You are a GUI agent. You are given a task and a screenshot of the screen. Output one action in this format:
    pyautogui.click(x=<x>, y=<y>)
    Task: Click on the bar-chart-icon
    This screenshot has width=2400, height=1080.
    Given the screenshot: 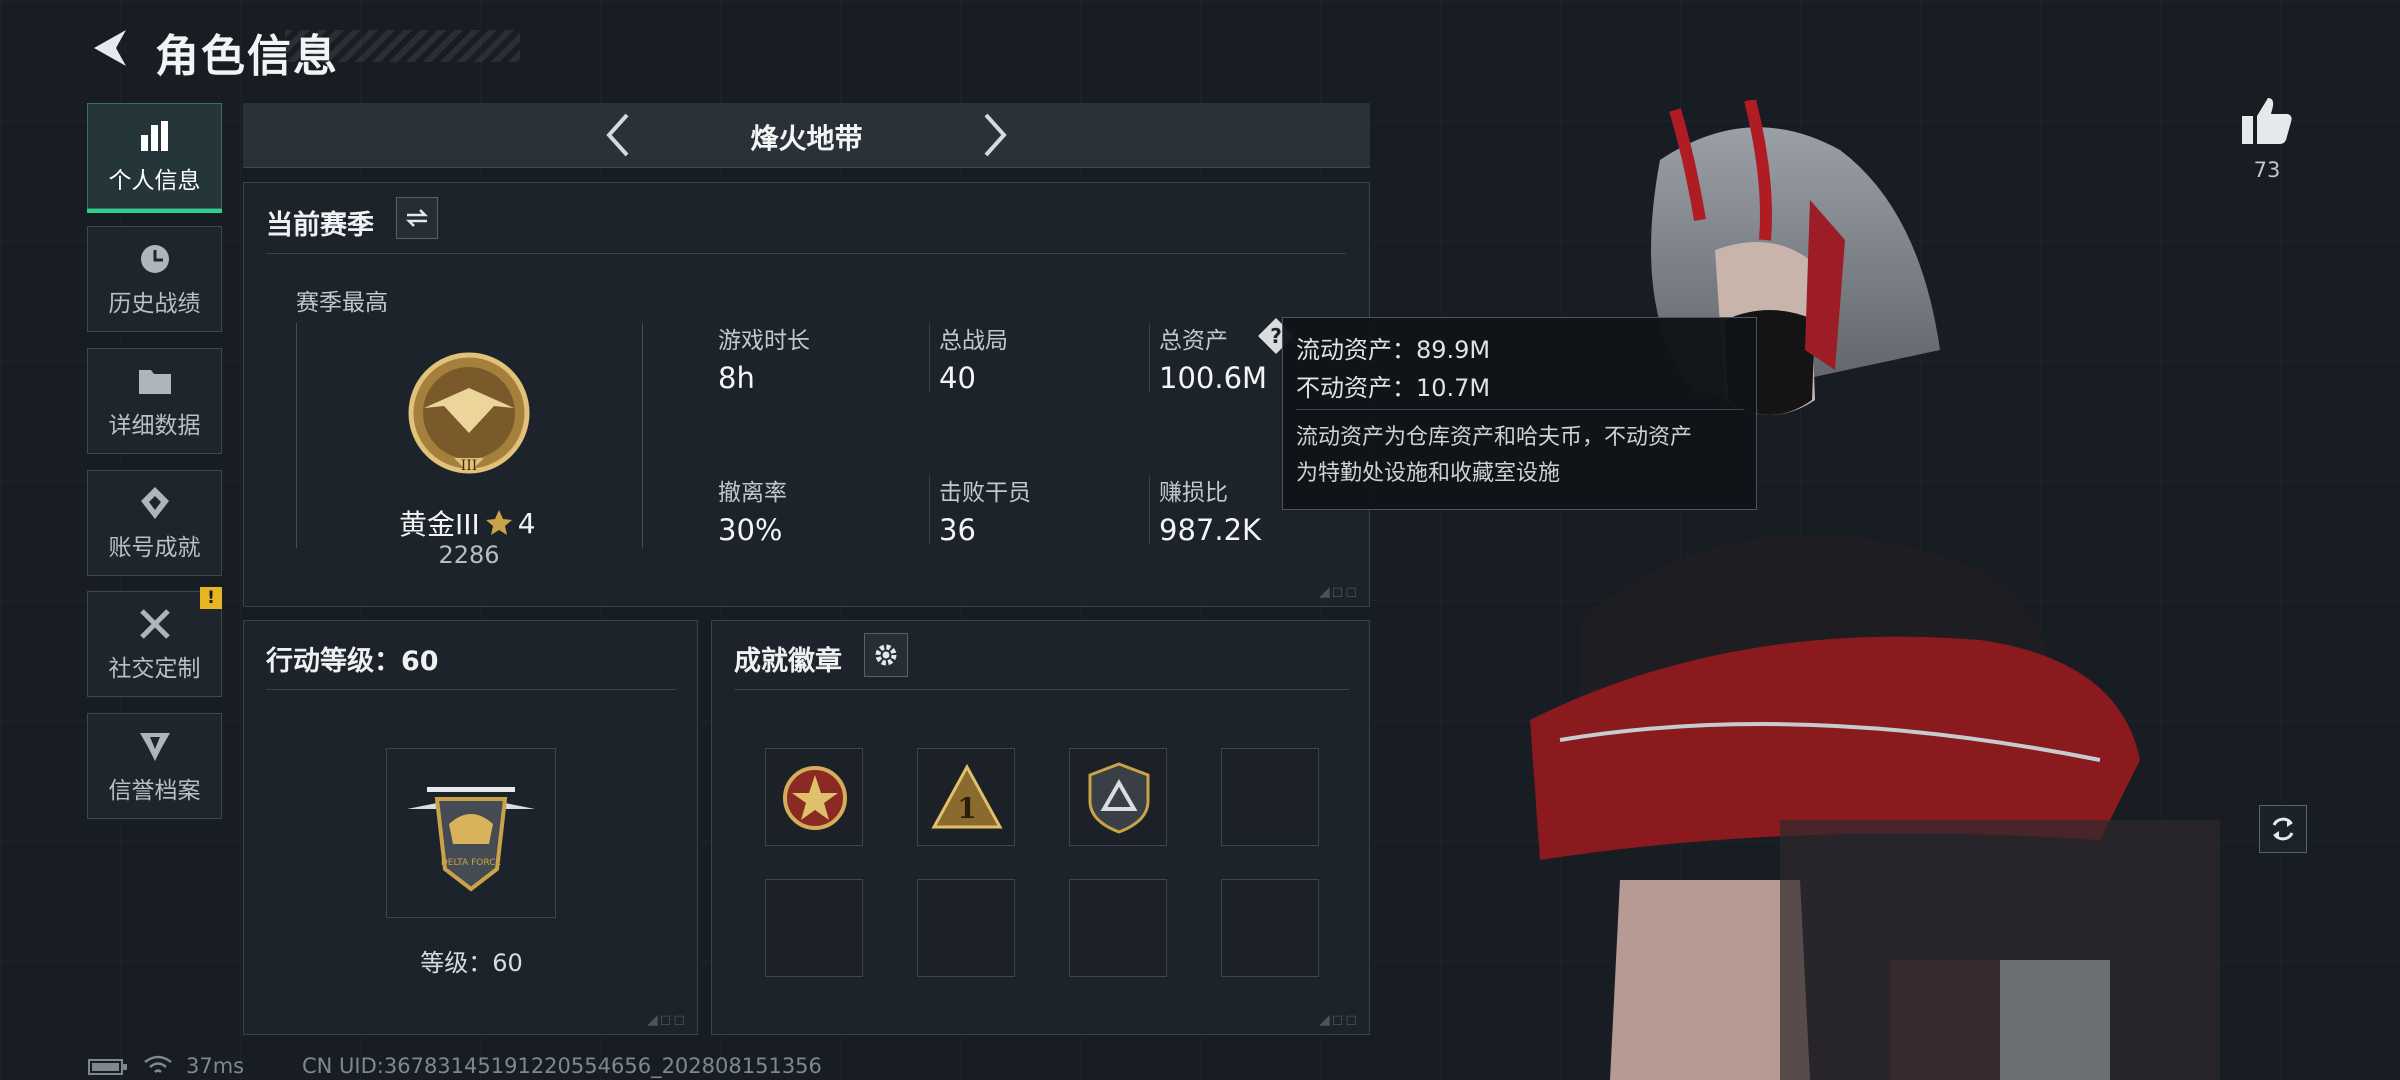 What is the action you would take?
    pyautogui.click(x=154, y=136)
    